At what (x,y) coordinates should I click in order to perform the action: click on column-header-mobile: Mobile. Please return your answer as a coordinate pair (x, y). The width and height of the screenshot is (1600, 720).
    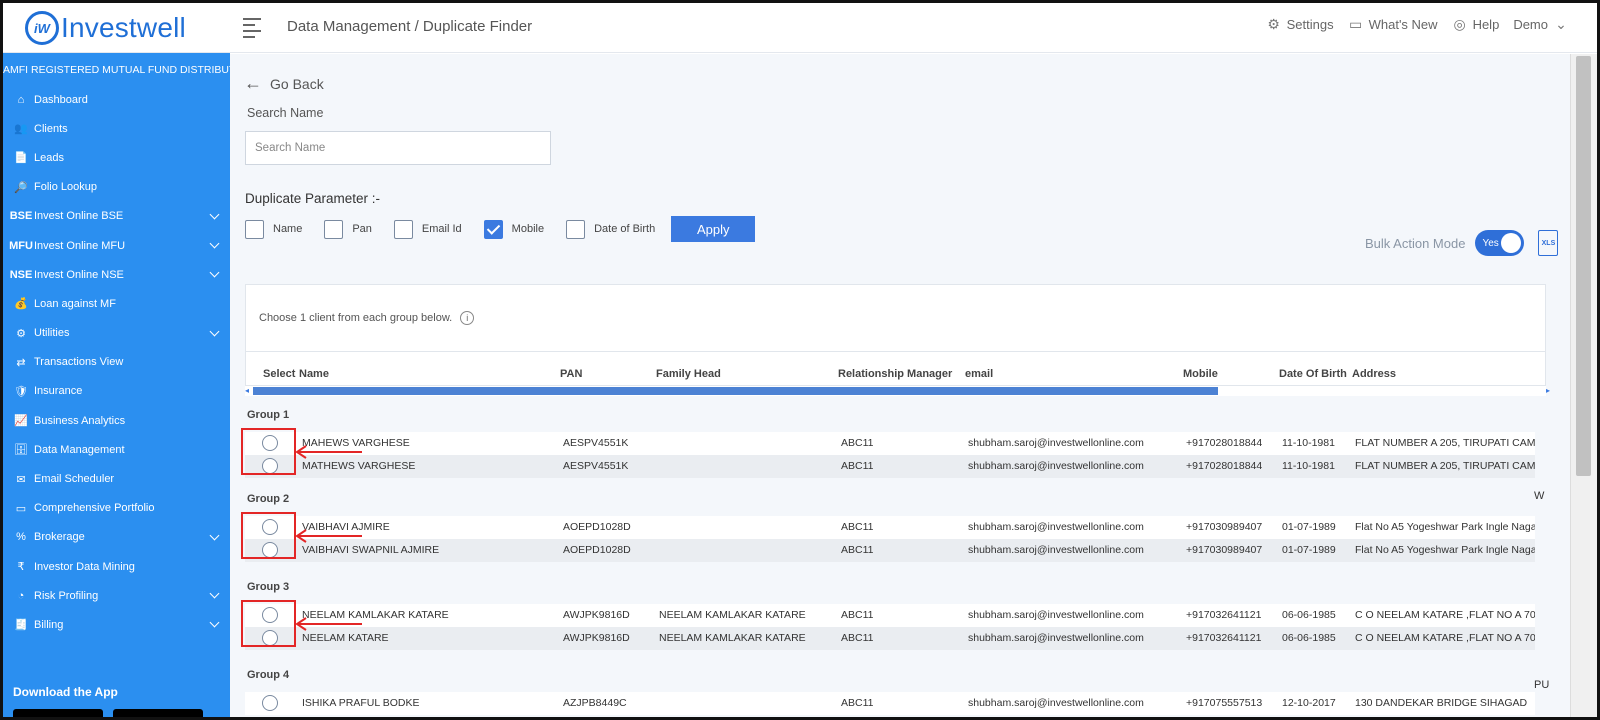
    Looking at the image, I should click on (1200, 374).